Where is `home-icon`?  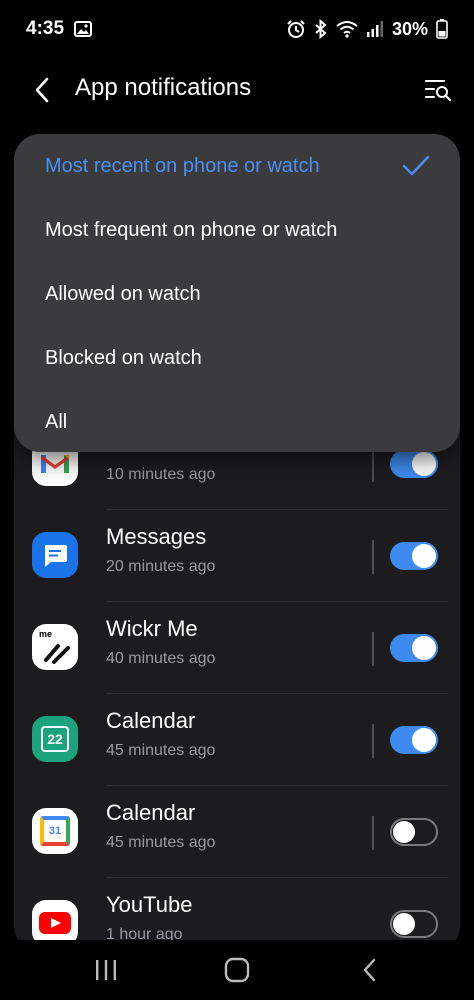 home-icon is located at coordinates (237, 970).